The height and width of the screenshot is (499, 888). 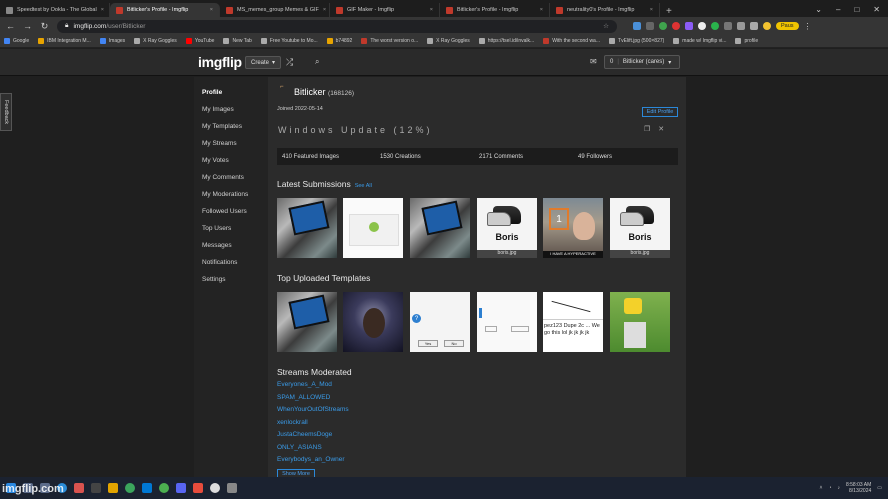 What do you see at coordinates (303, 397) in the screenshot?
I see `stream-link: SPAM_ALLOWED` at bounding box center [303, 397].